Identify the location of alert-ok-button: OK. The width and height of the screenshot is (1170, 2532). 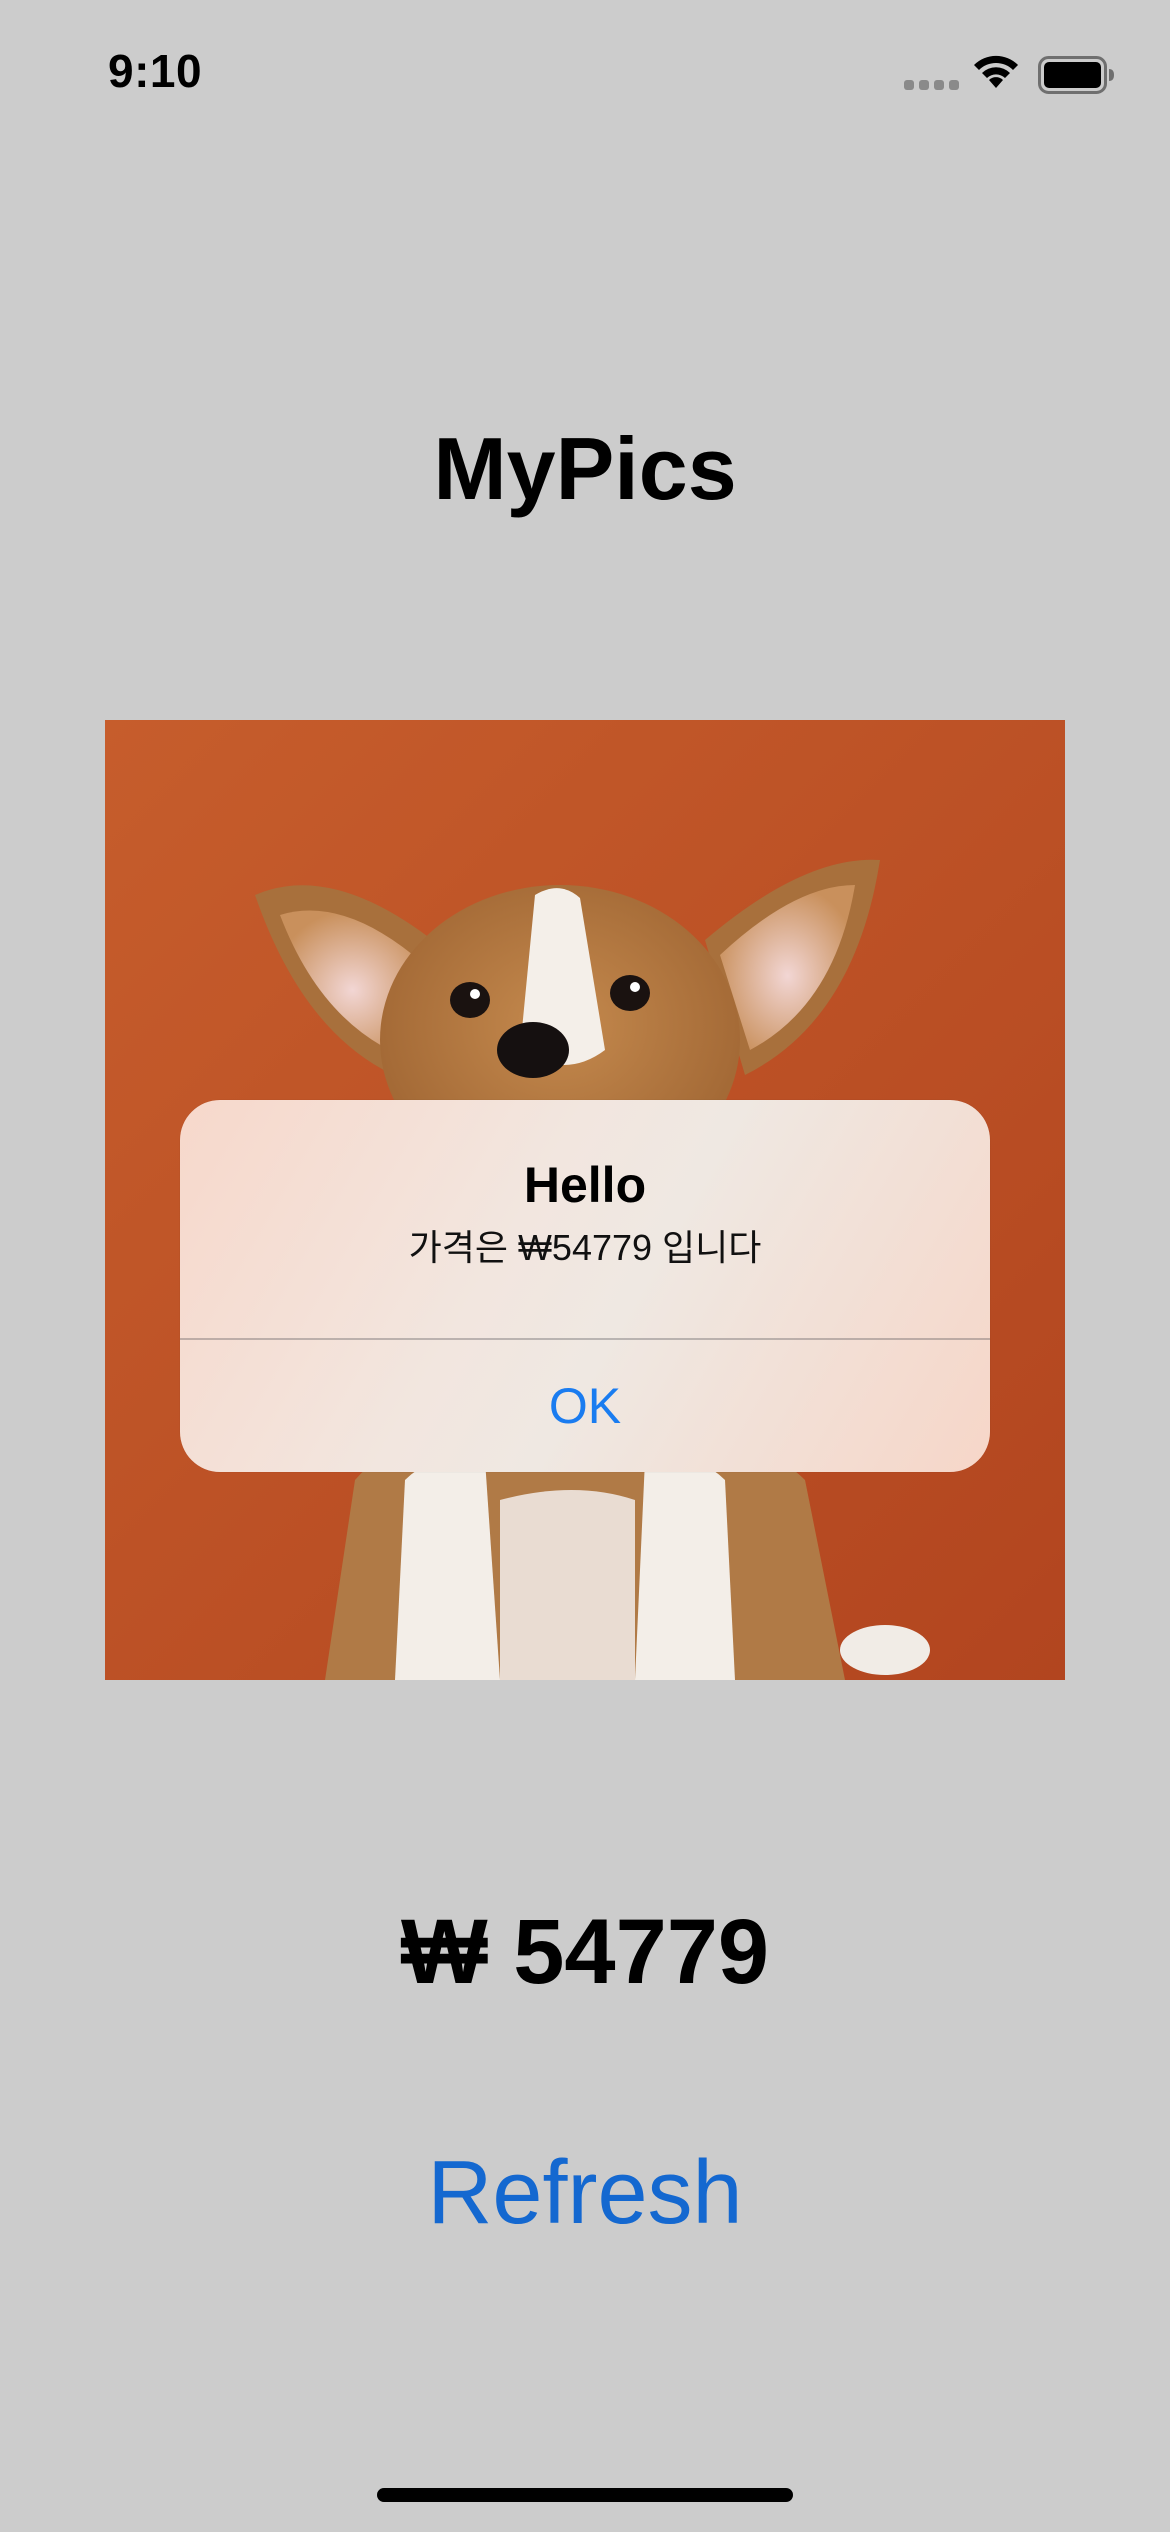
(585, 1406).